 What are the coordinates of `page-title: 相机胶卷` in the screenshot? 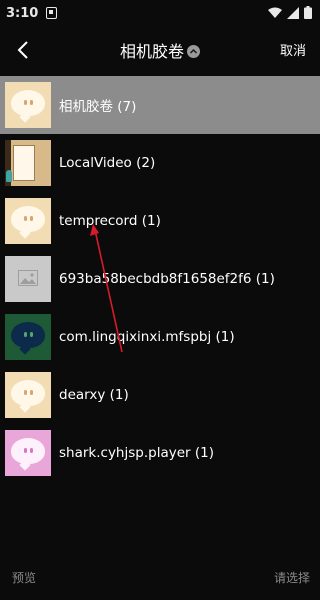 It's located at (151, 51).